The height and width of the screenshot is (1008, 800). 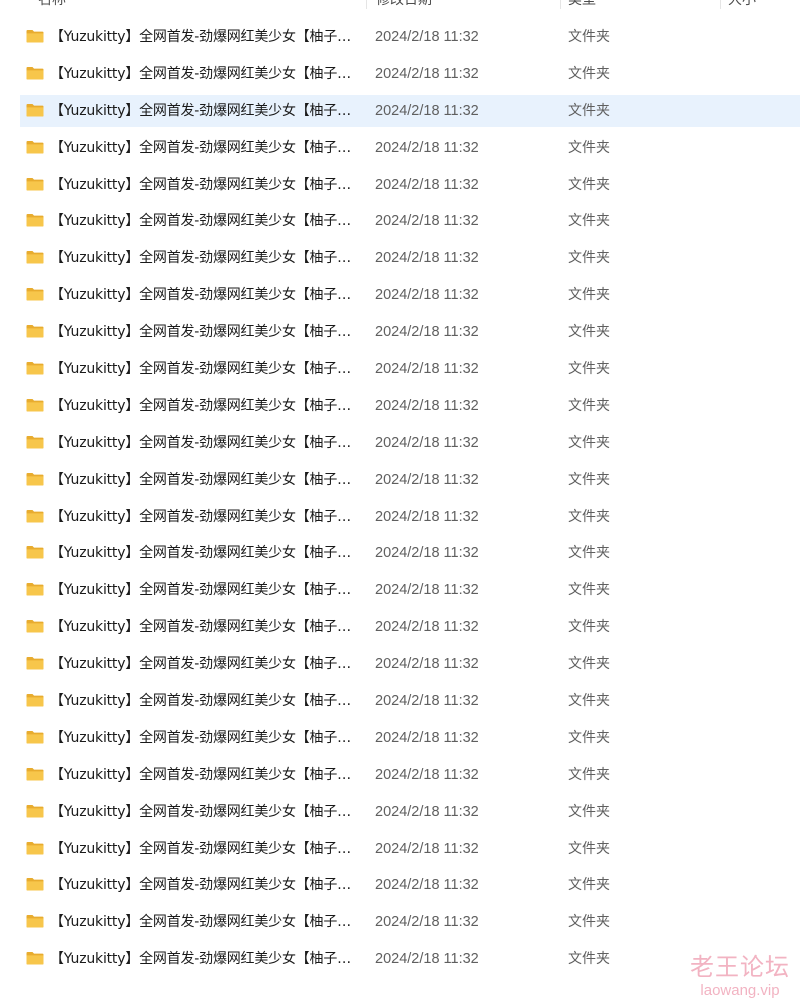 I want to click on watermark-url: laowang.vip, so click(x=740, y=990).